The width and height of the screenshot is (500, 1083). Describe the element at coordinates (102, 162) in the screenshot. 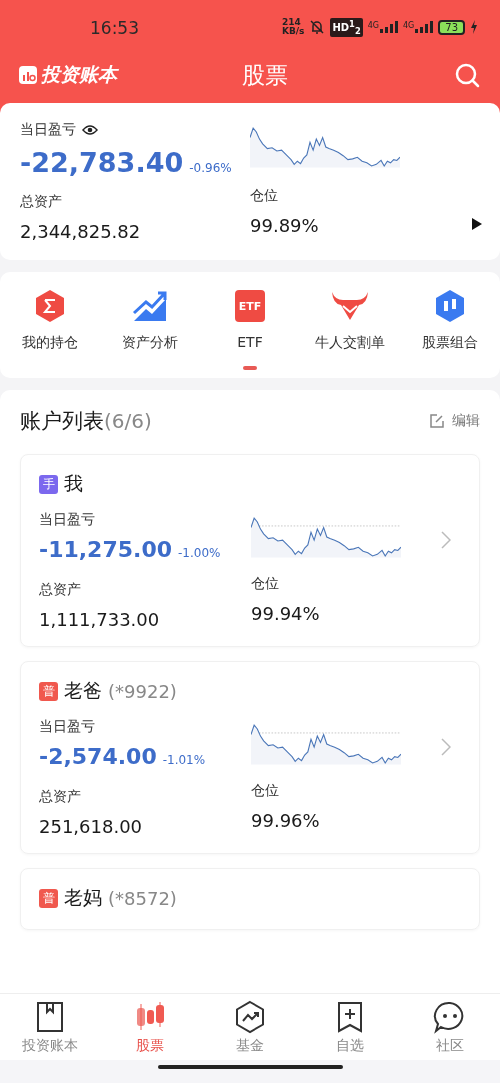

I see `pnl-value: -22,783.40` at that location.